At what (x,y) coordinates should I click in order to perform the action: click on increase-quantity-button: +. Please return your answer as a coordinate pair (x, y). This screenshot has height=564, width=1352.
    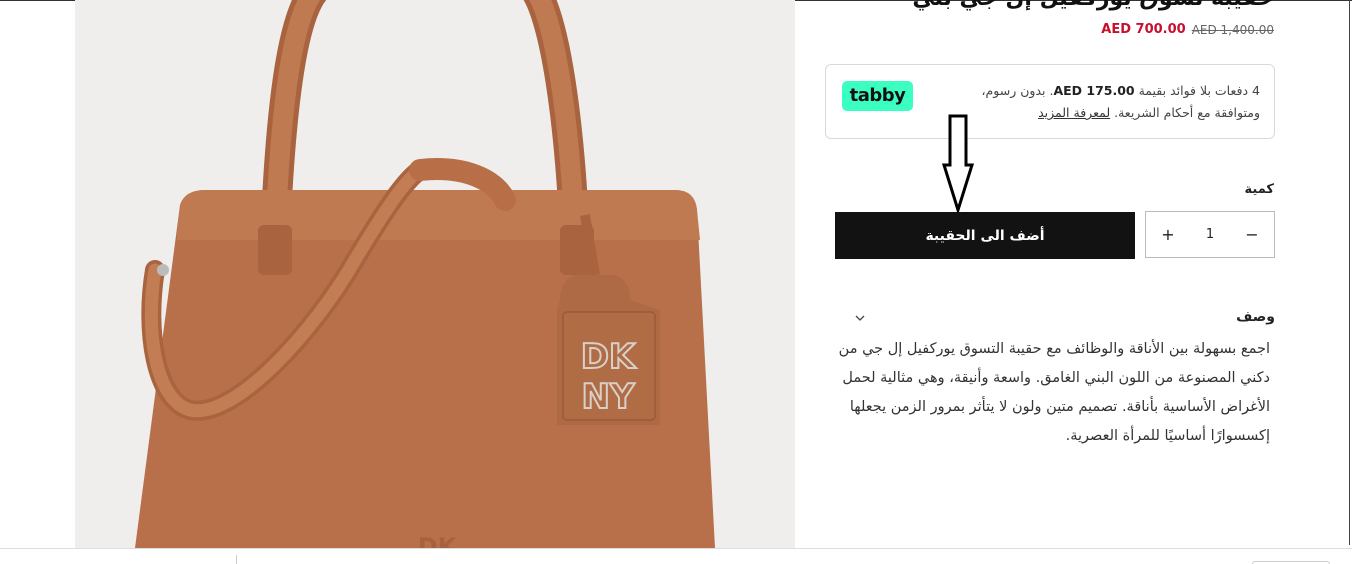
    Looking at the image, I should click on (1168, 234).